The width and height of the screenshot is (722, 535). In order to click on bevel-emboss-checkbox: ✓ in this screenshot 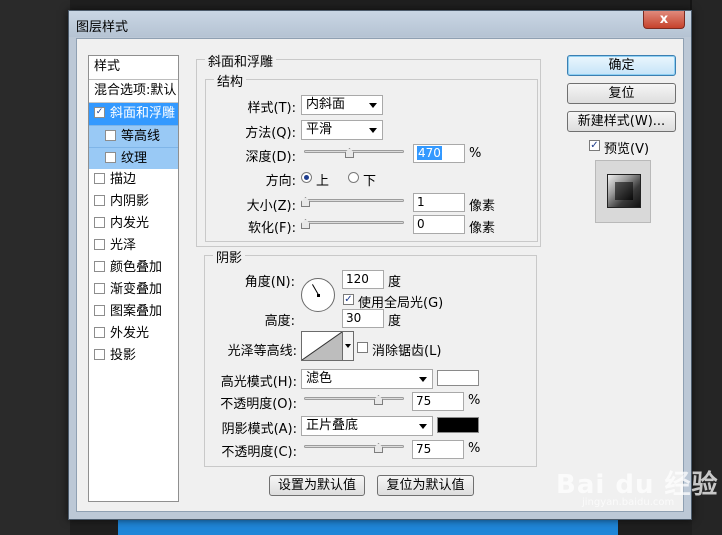, I will do `click(99, 112)`.